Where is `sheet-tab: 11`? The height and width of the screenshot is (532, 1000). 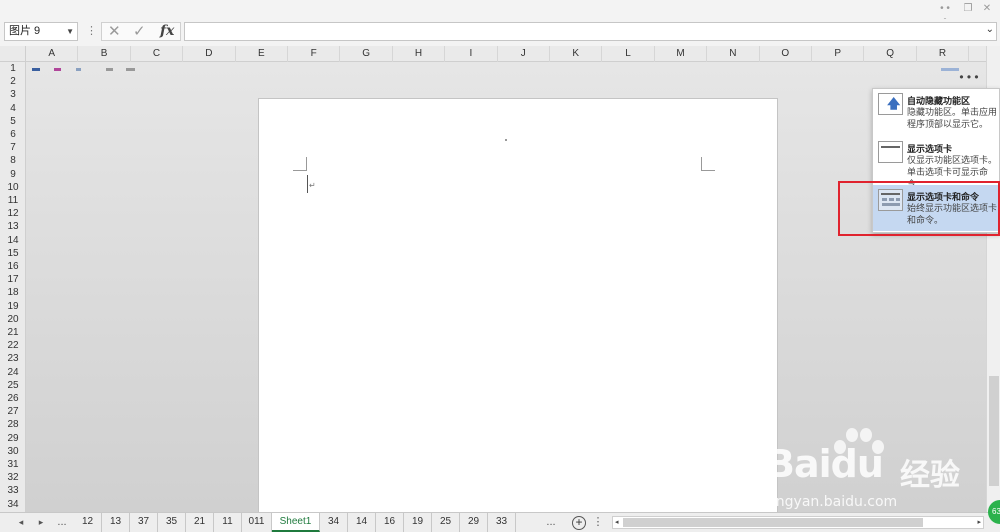 sheet-tab: 11 is located at coordinates (228, 522).